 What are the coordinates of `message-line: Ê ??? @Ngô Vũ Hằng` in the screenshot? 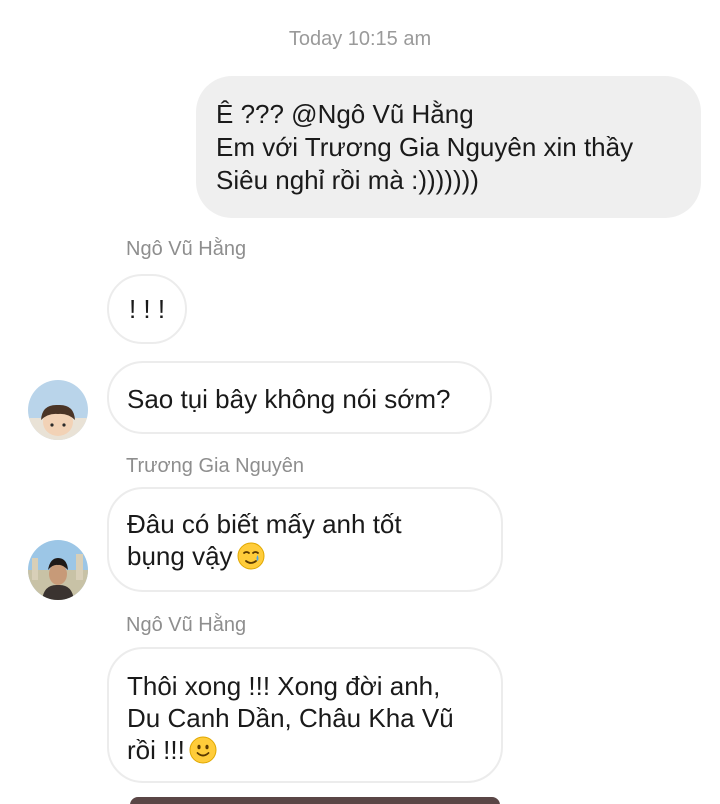 It's located at (345, 114).